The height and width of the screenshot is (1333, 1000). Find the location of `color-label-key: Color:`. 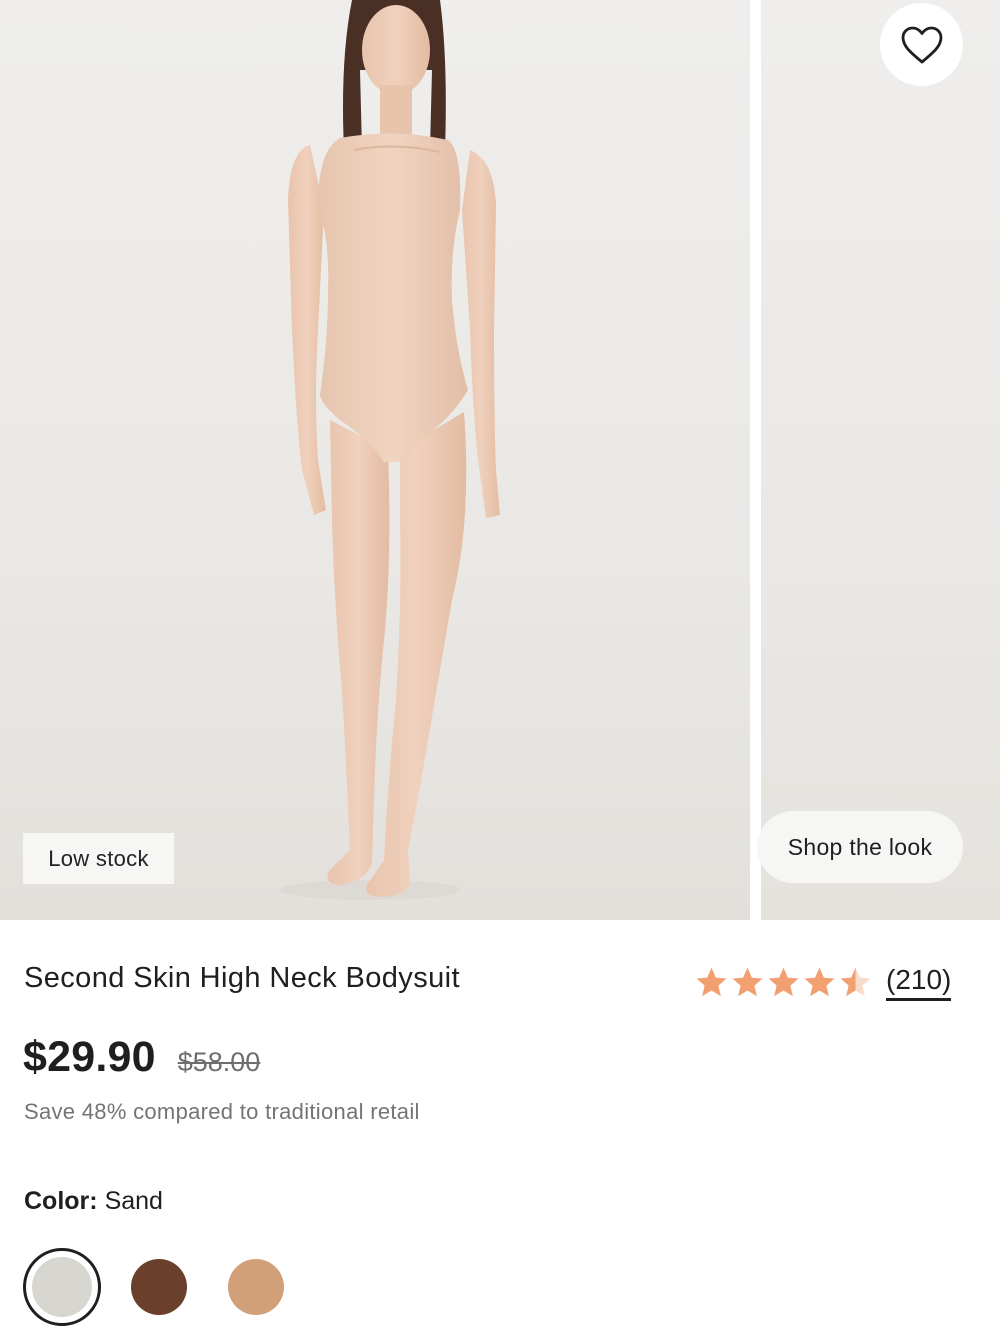

color-label-key: Color: is located at coordinates (61, 1201).